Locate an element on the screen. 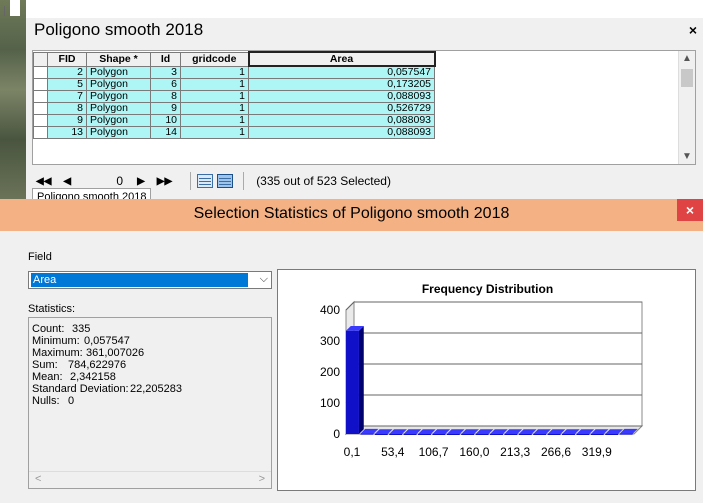 The height and width of the screenshot is (503, 703). table-row: 8 Polygon 9 1 0,526729 is located at coordinates (234, 108).